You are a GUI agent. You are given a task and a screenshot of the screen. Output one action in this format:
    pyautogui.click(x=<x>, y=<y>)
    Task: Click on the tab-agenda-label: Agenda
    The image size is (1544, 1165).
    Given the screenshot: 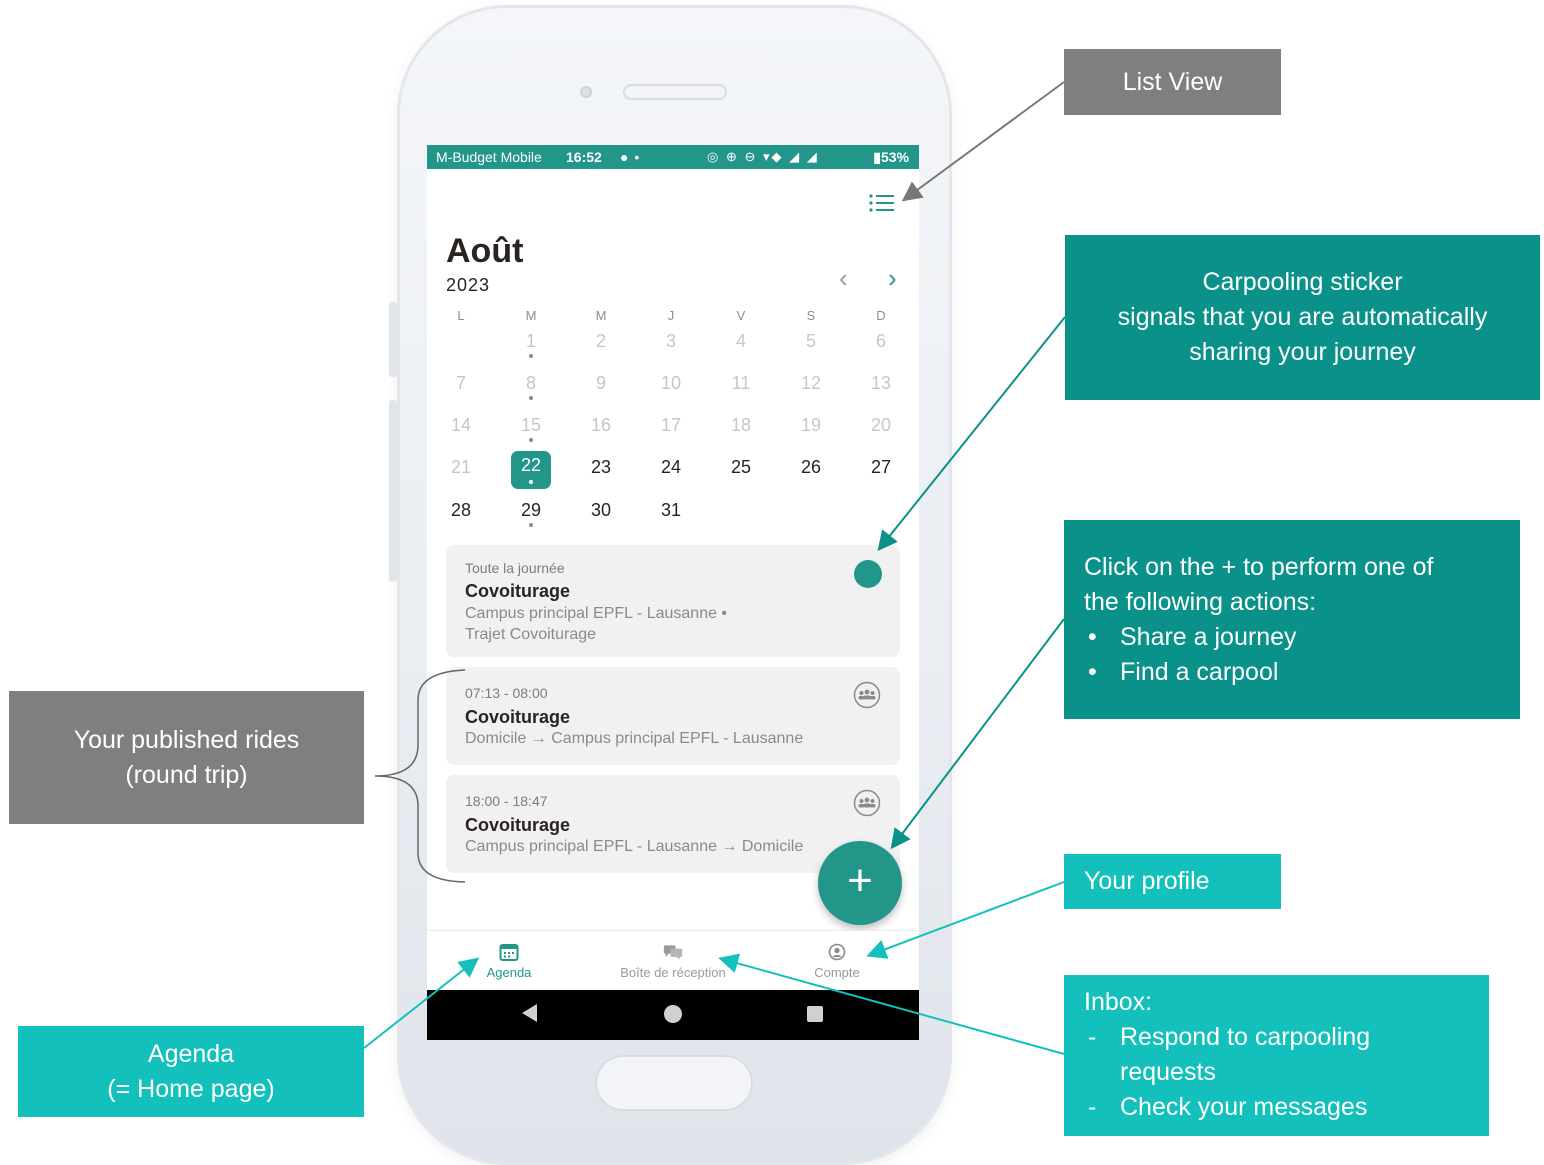 What is the action you would take?
    pyautogui.click(x=509, y=972)
    